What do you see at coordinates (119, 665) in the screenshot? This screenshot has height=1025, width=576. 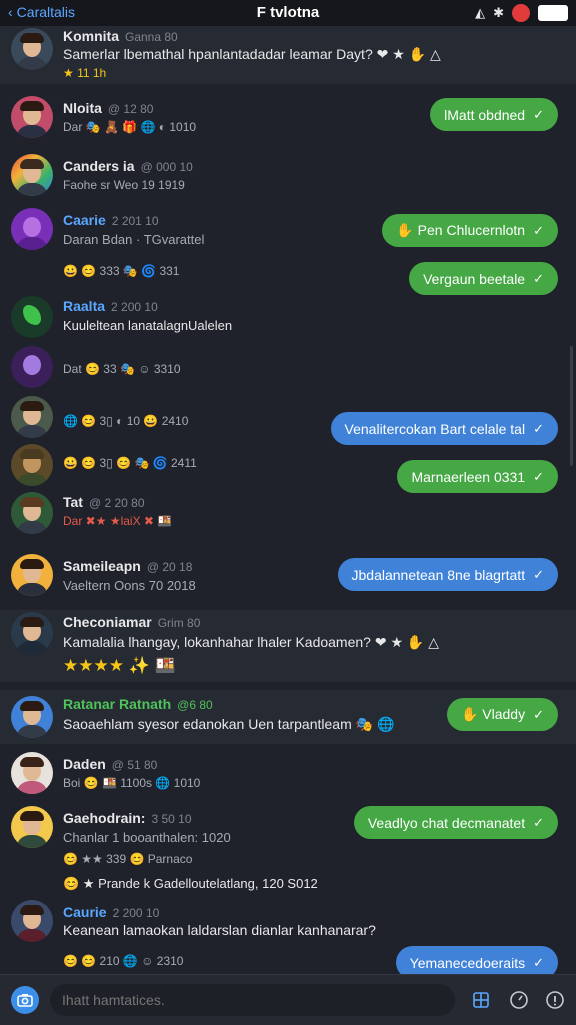 I see `message-meta: ★★★★ ✨ 🍱` at bounding box center [119, 665].